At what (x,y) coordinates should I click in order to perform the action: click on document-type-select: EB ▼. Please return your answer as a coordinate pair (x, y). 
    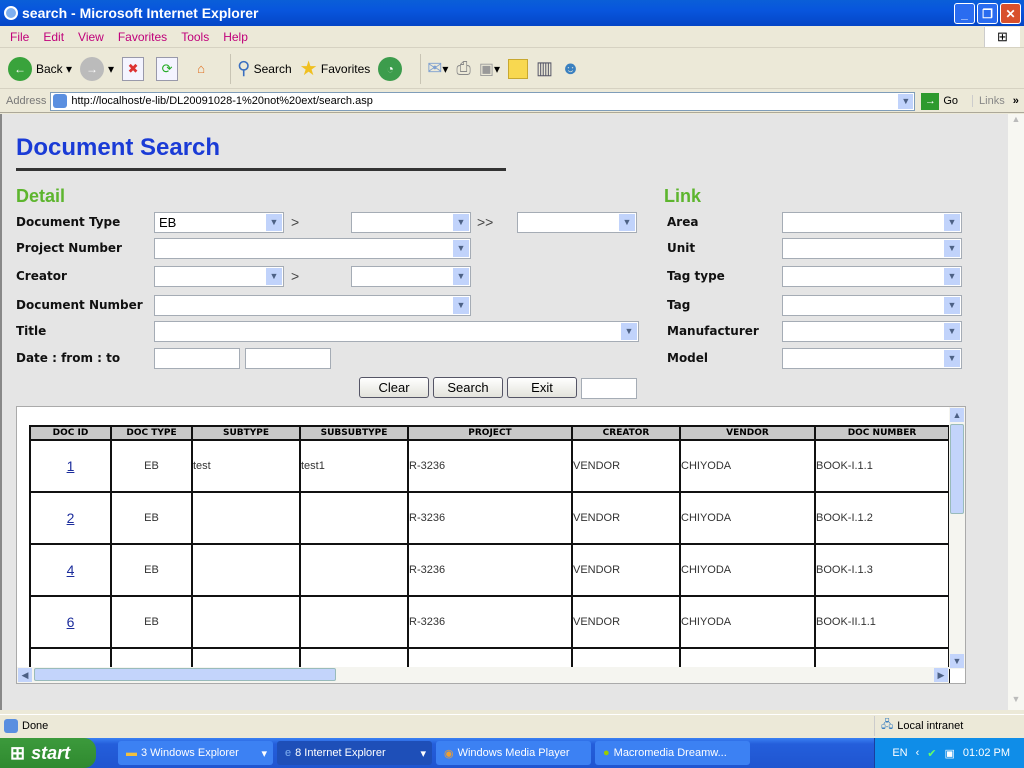
    Looking at the image, I should click on (219, 222).